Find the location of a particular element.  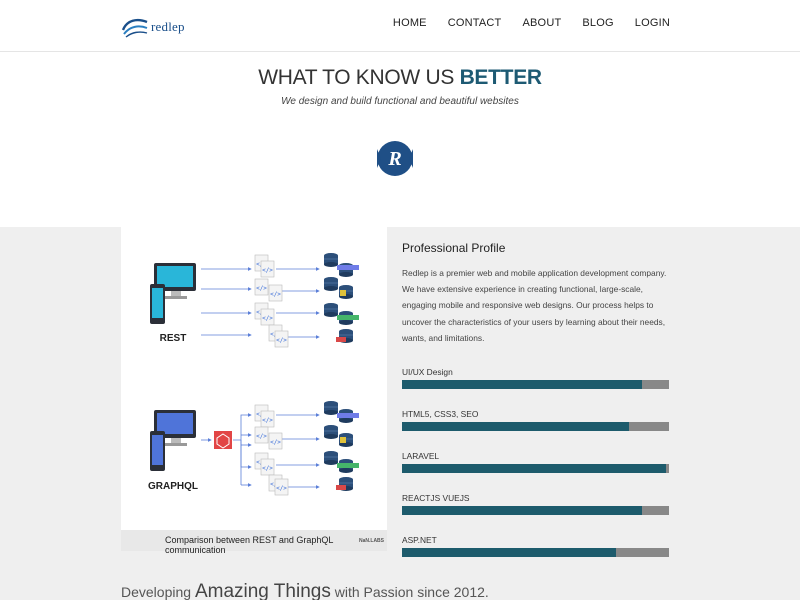

rest-label: REST is located at coordinates (173, 338).